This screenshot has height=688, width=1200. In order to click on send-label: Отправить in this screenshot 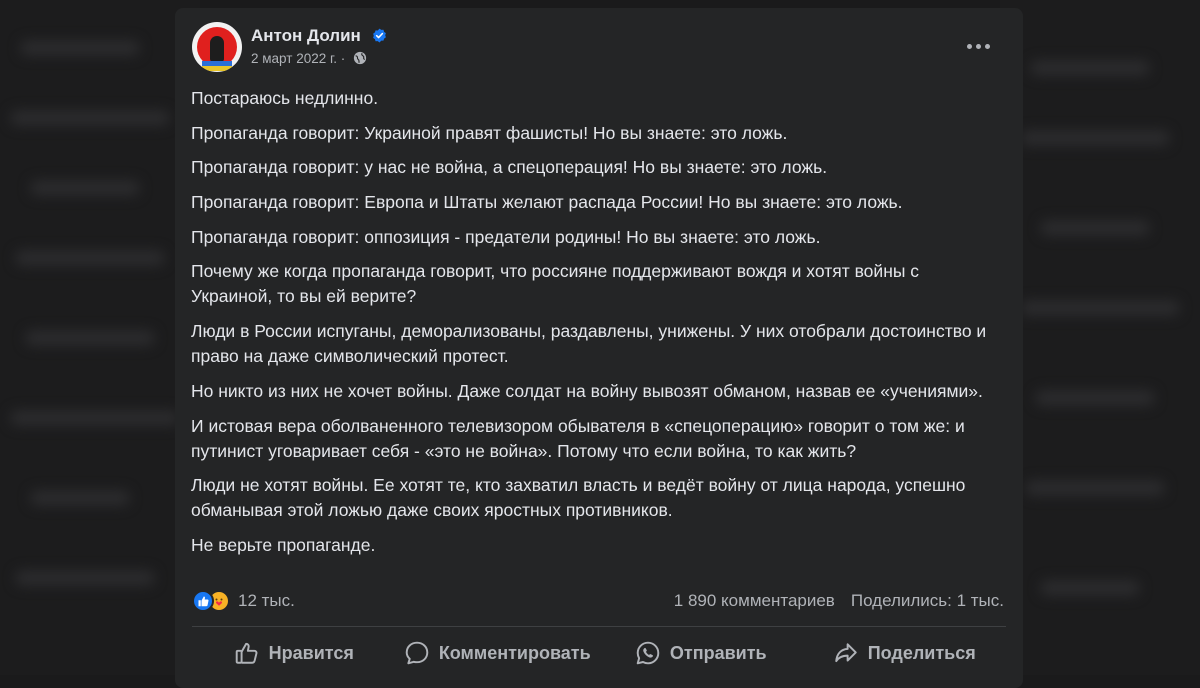, I will do `click(718, 652)`.